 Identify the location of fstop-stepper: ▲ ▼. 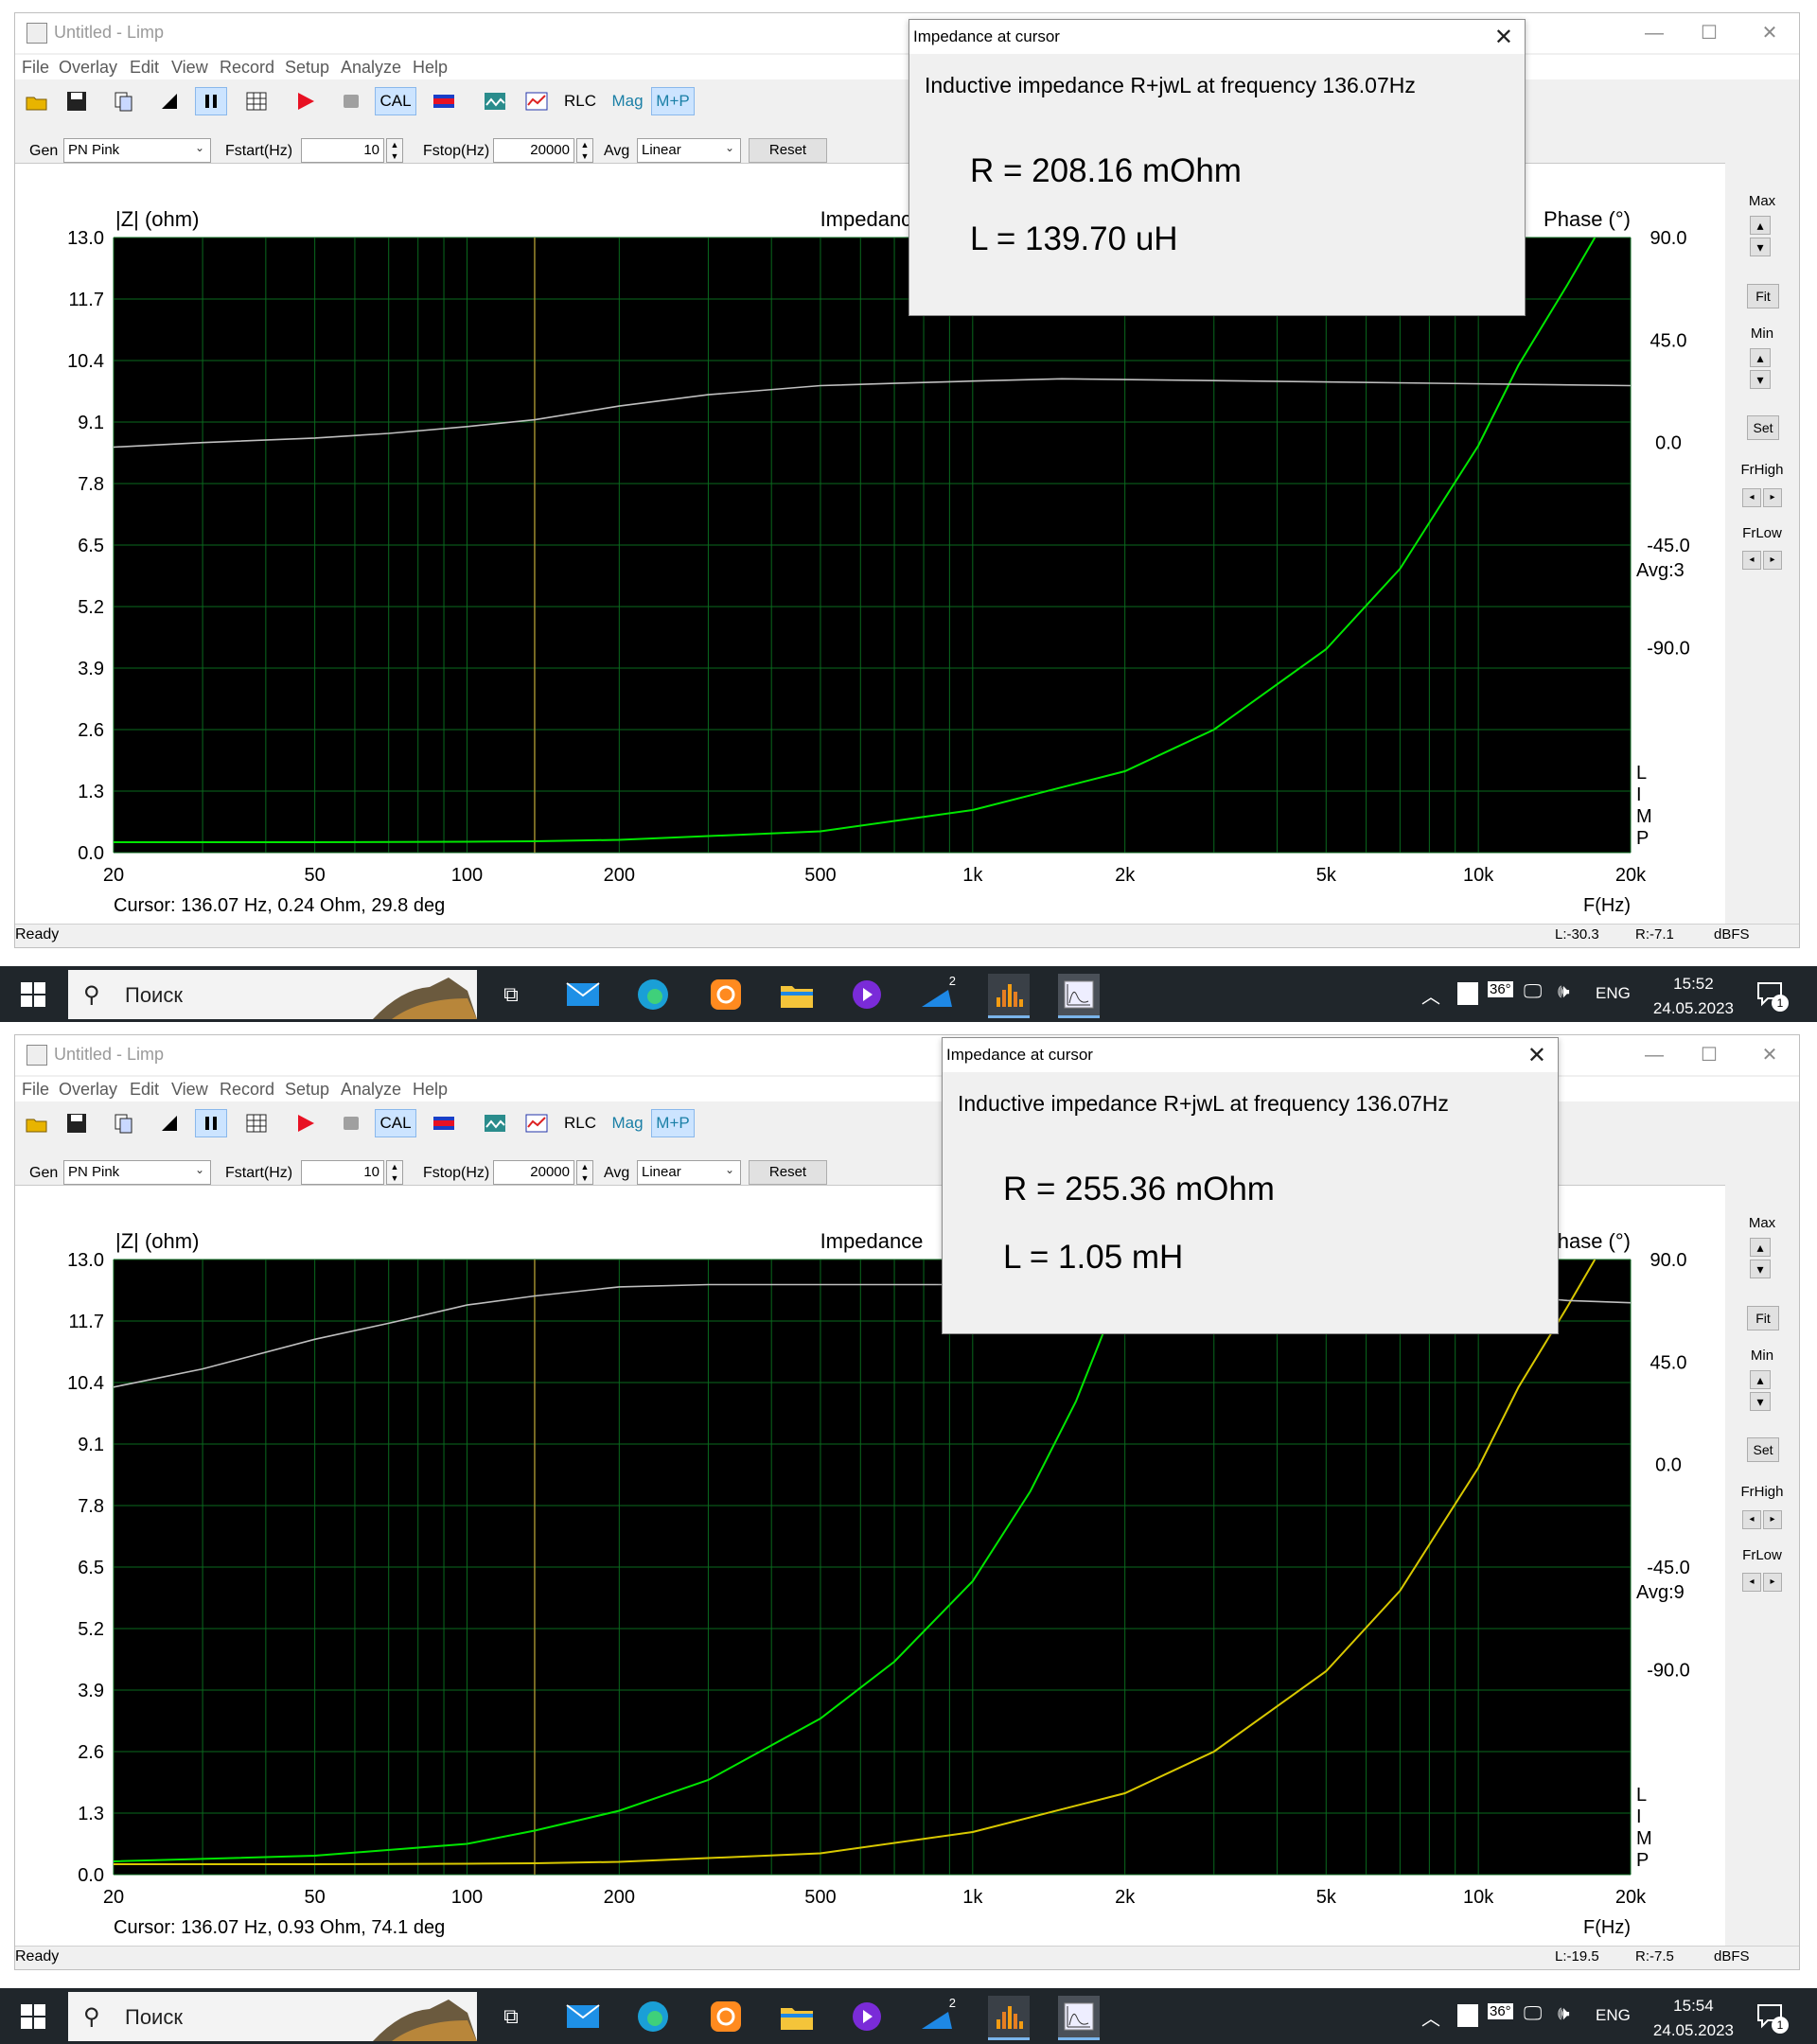
(584, 1172).